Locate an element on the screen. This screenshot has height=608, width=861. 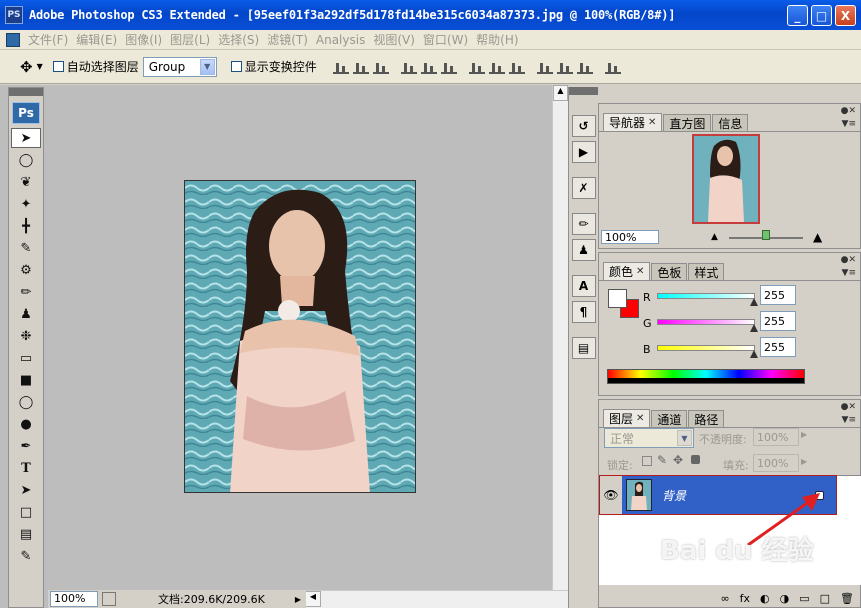
layer-comps-icon: ▤ is located at coordinates (583, 348).